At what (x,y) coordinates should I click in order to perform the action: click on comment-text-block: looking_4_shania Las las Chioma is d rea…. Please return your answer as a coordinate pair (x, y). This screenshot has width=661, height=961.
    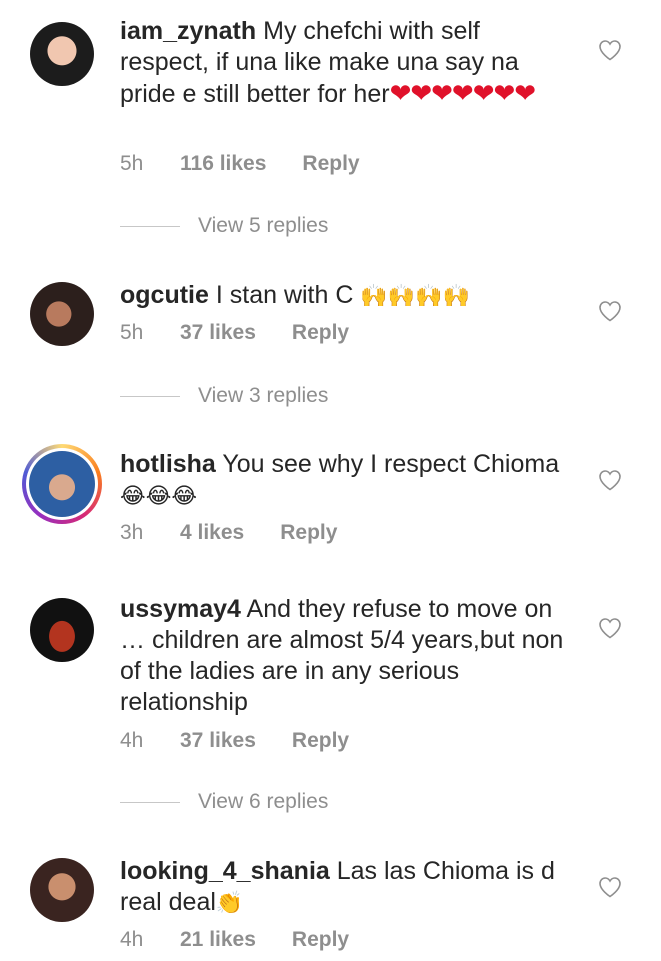
    Looking at the image, I should click on (345, 887).